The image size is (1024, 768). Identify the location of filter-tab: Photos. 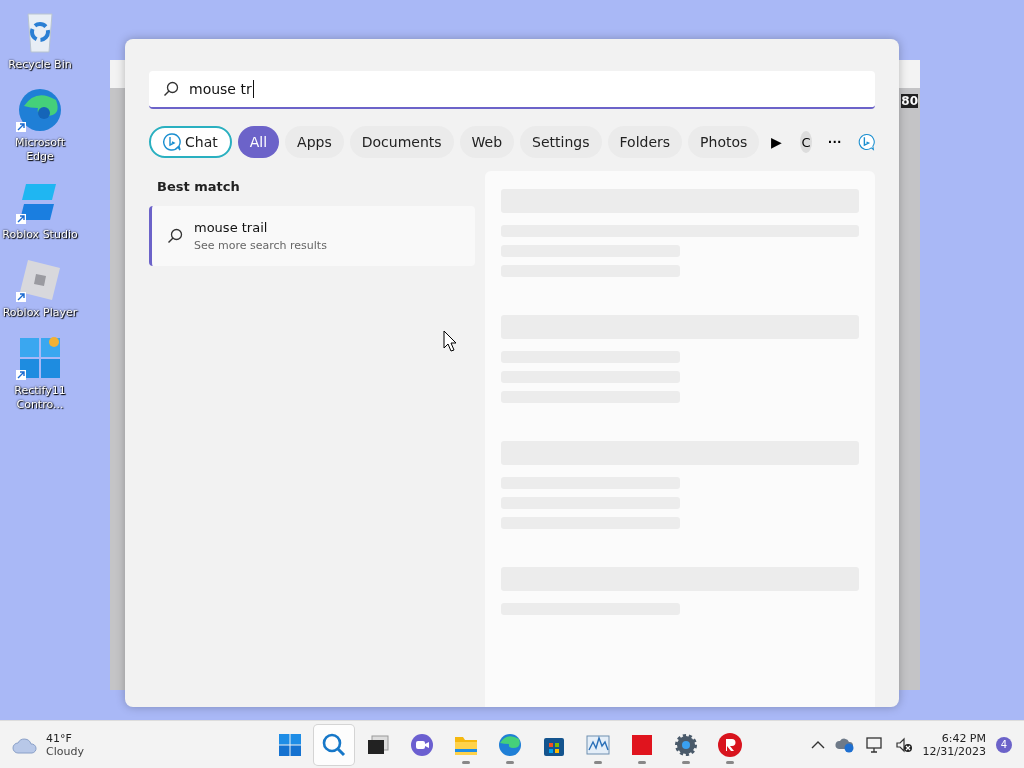
(724, 142).